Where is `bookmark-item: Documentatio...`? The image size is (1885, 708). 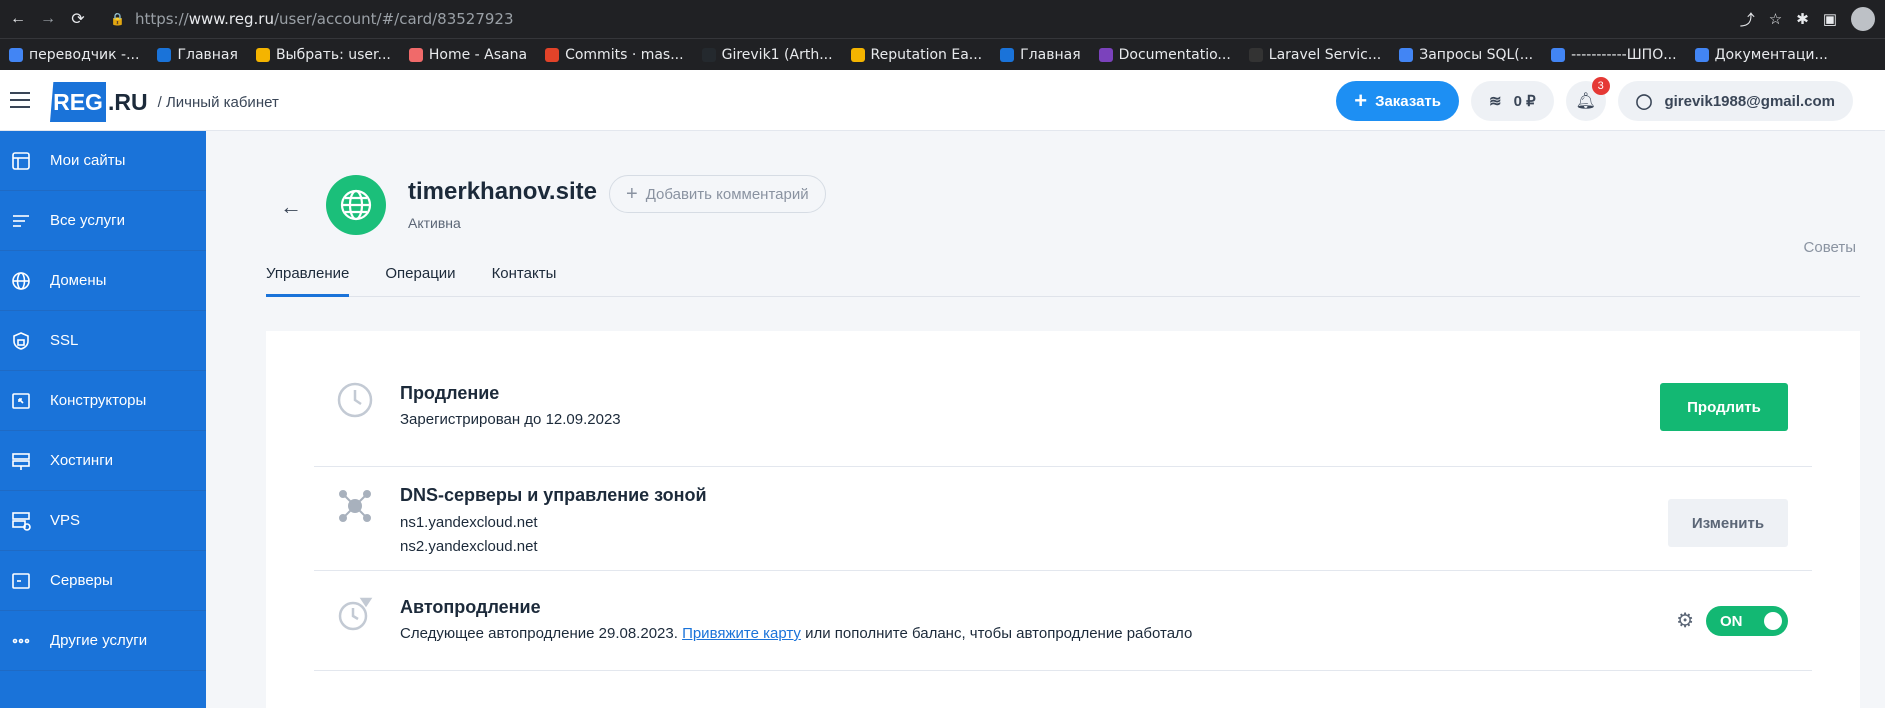
bookmark-item: Documentatio... is located at coordinates (1165, 55).